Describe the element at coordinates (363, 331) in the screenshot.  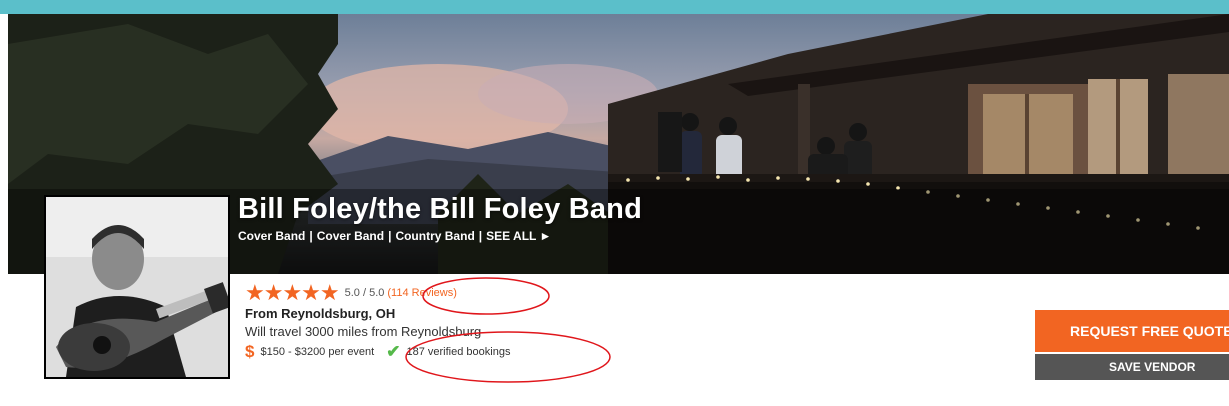
I see `travel-distance: Will travel 3000 miles from Reynoldsburg` at that location.